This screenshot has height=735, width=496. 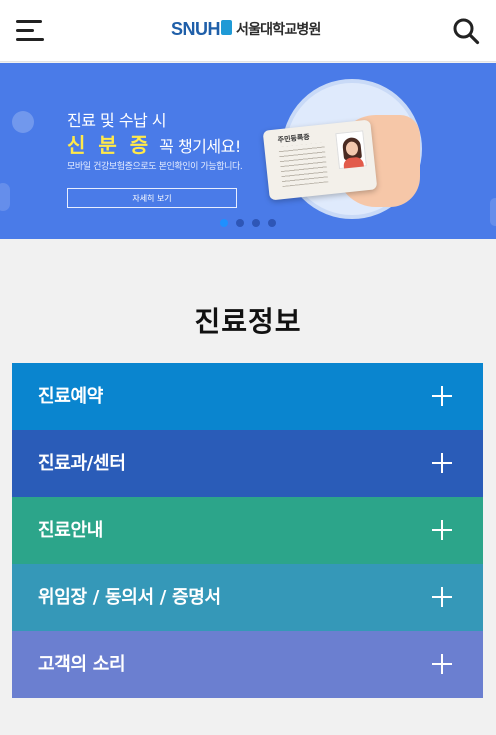 What do you see at coordinates (466, 31) in the screenshot?
I see `search-icon` at bounding box center [466, 31].